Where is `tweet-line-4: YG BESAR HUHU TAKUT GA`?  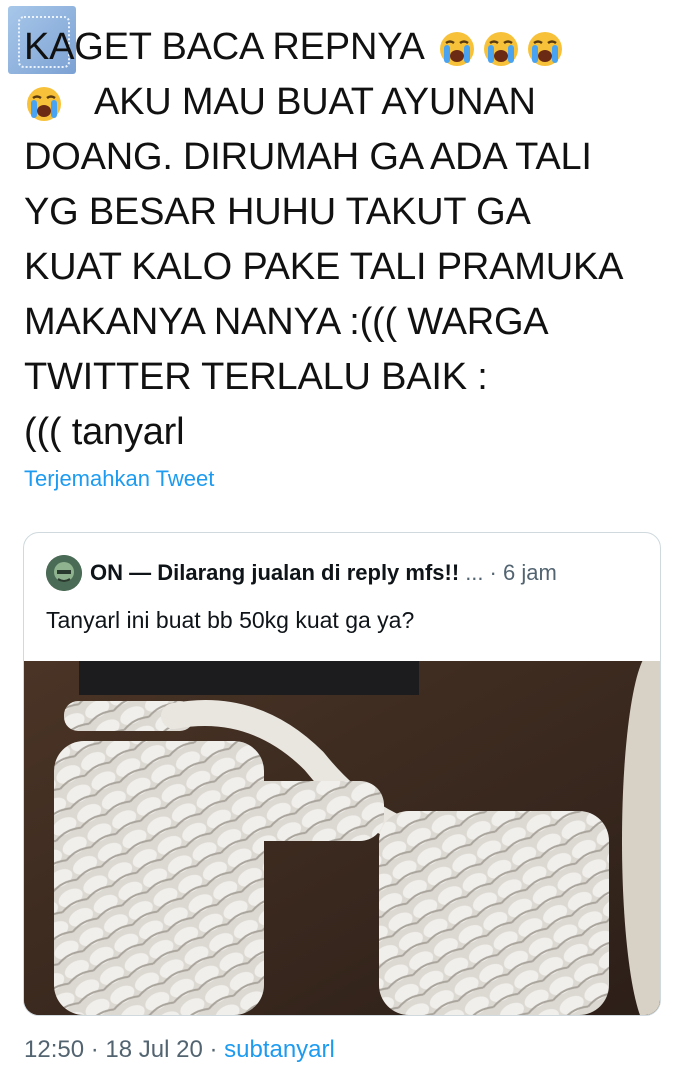
tweet-line-4: YG BESAR HUHU TAKUT GA is located at coordinates (344, 212).